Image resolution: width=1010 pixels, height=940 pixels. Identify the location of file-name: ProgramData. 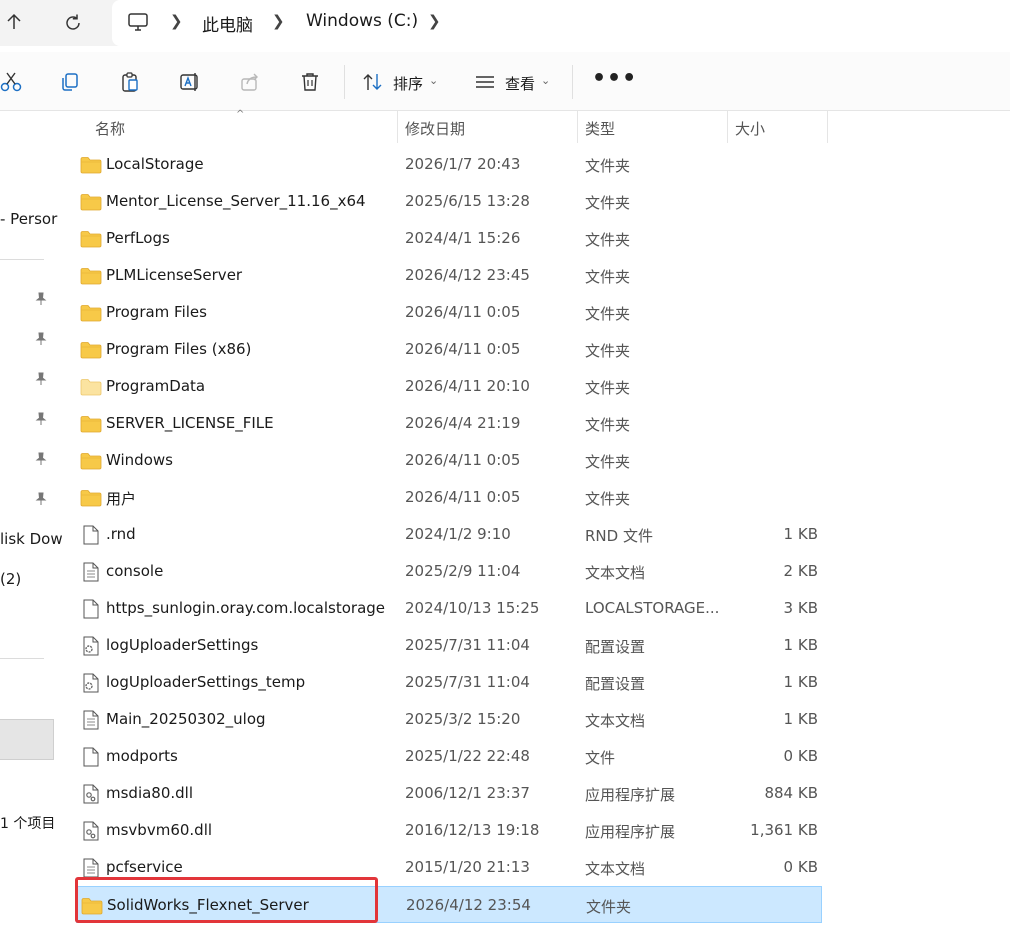
(156, 386).